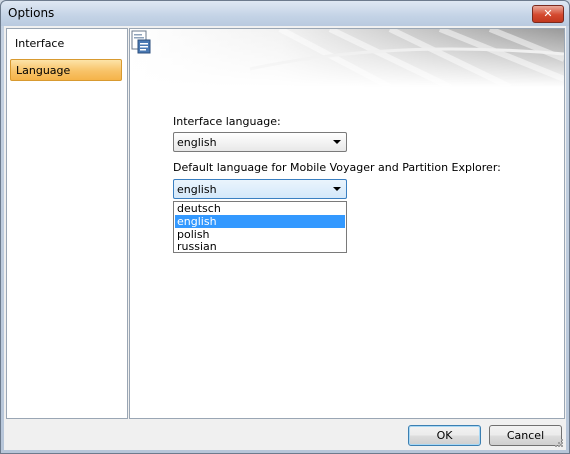 The width and height of the screenshot is (570, 454). I want to click on ok-button: OK, so click(444, 435).